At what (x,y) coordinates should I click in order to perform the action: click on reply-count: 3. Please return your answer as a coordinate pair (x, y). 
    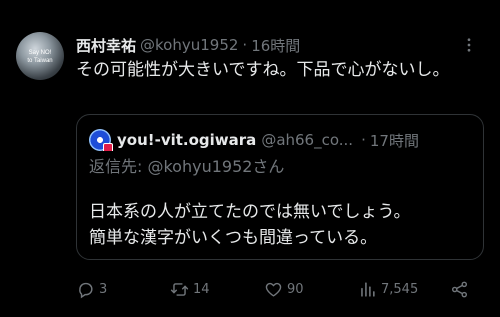
    Looking at the image, I should click on (103, 289).